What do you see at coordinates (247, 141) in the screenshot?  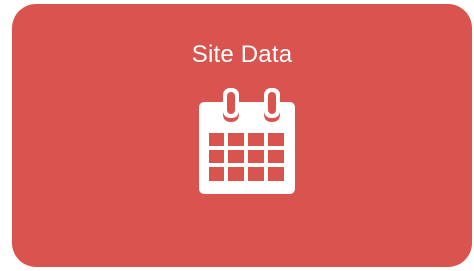 I see `calendar-icon` at bounding box center [247, 141].